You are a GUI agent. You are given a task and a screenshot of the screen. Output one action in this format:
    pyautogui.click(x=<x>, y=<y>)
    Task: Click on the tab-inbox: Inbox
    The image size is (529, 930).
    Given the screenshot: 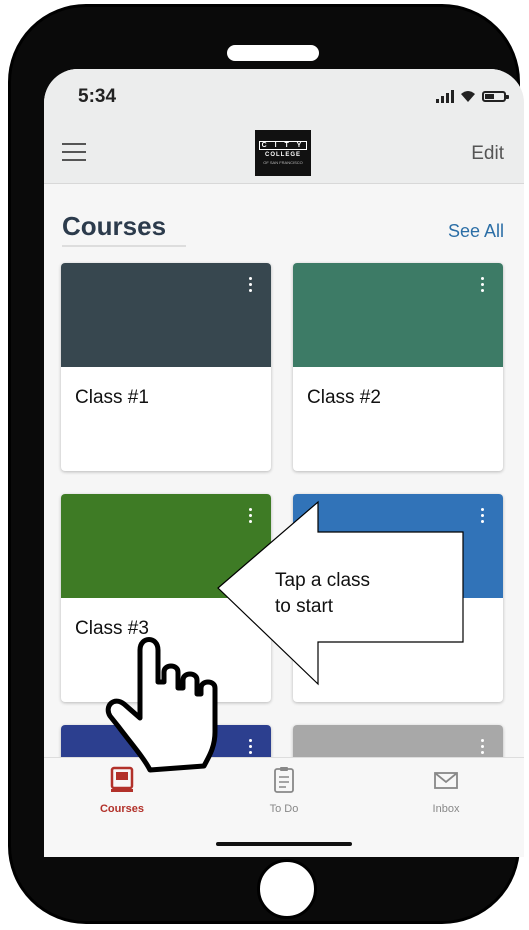 What is the action you would take?
    pyautogui.click(x=446, y=790)
    